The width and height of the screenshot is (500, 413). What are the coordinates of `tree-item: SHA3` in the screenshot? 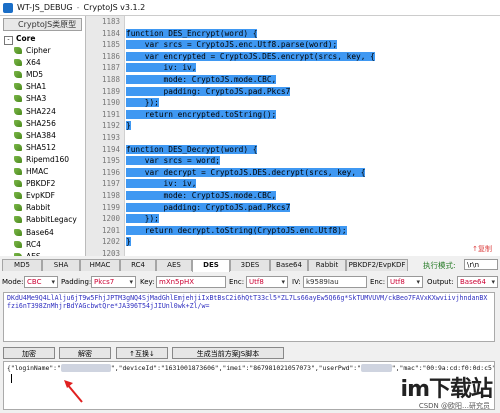 It's located at (42, 99).